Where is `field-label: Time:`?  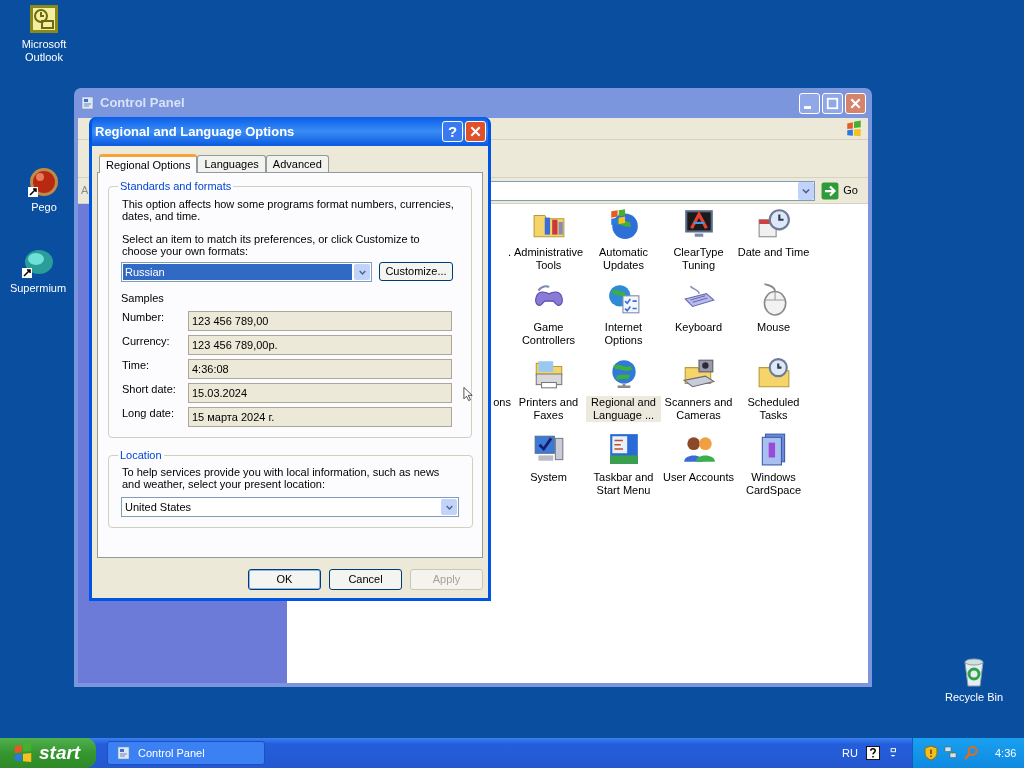
field-label: Time: is located at coordinates (136, 365).